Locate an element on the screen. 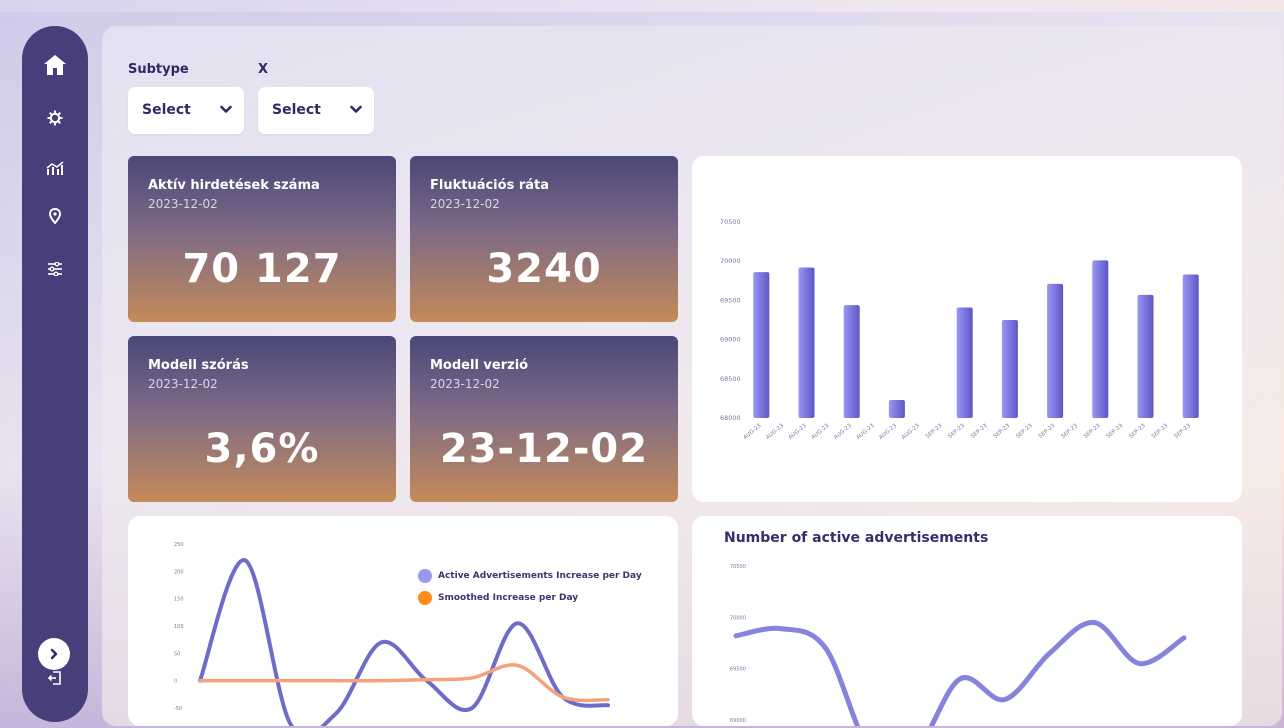  kpi-card-active-ads: Aktív hirdetések száma 2023-12-02 70 127 is located at coordinates (262, 239).